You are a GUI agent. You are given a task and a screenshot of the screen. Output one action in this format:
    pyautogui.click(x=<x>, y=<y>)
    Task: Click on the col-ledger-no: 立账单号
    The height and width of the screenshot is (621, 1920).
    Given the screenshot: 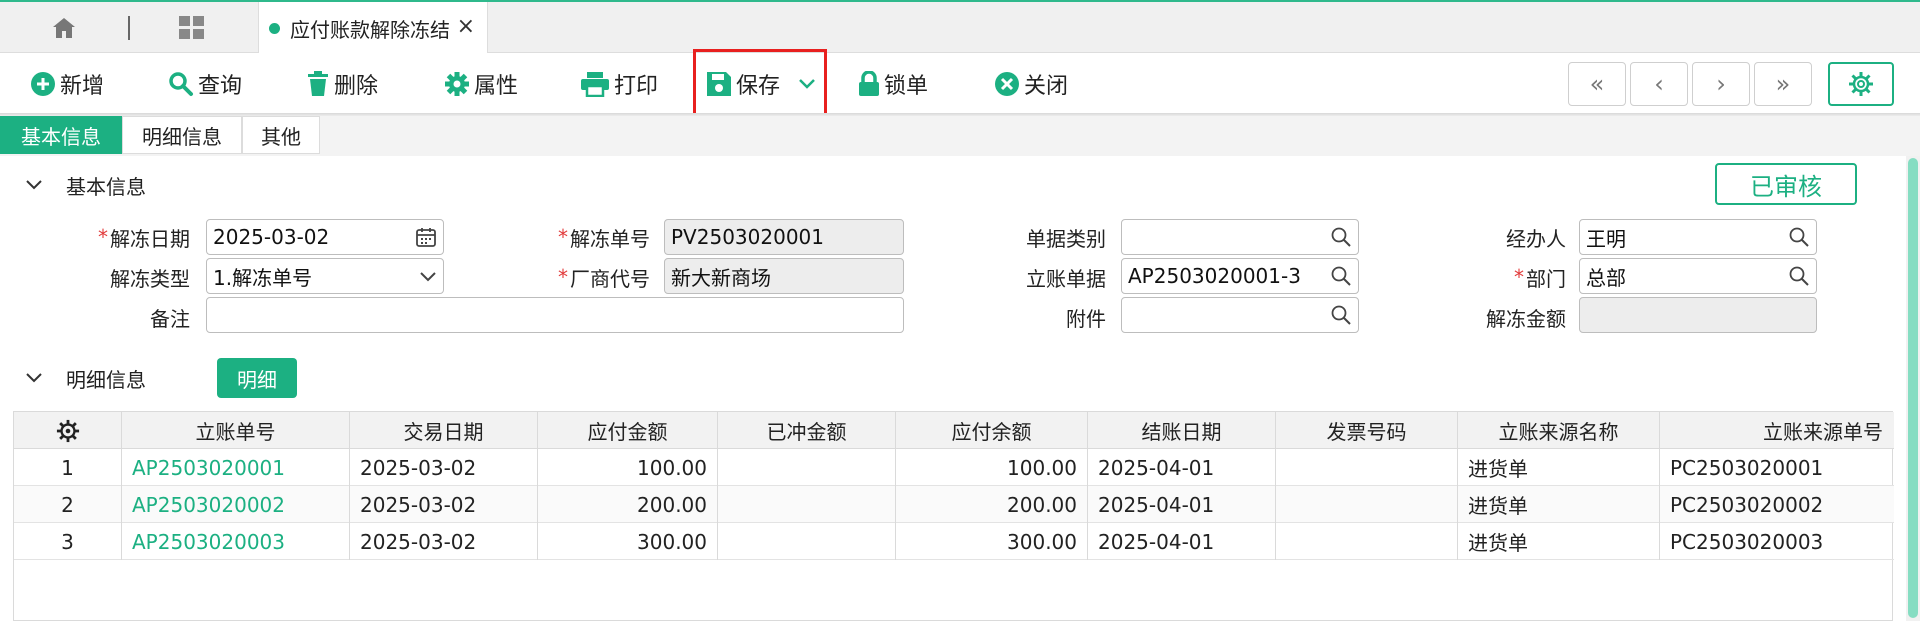 What is the action you would take?
    pyautogui.click(x=236, y=430)
    